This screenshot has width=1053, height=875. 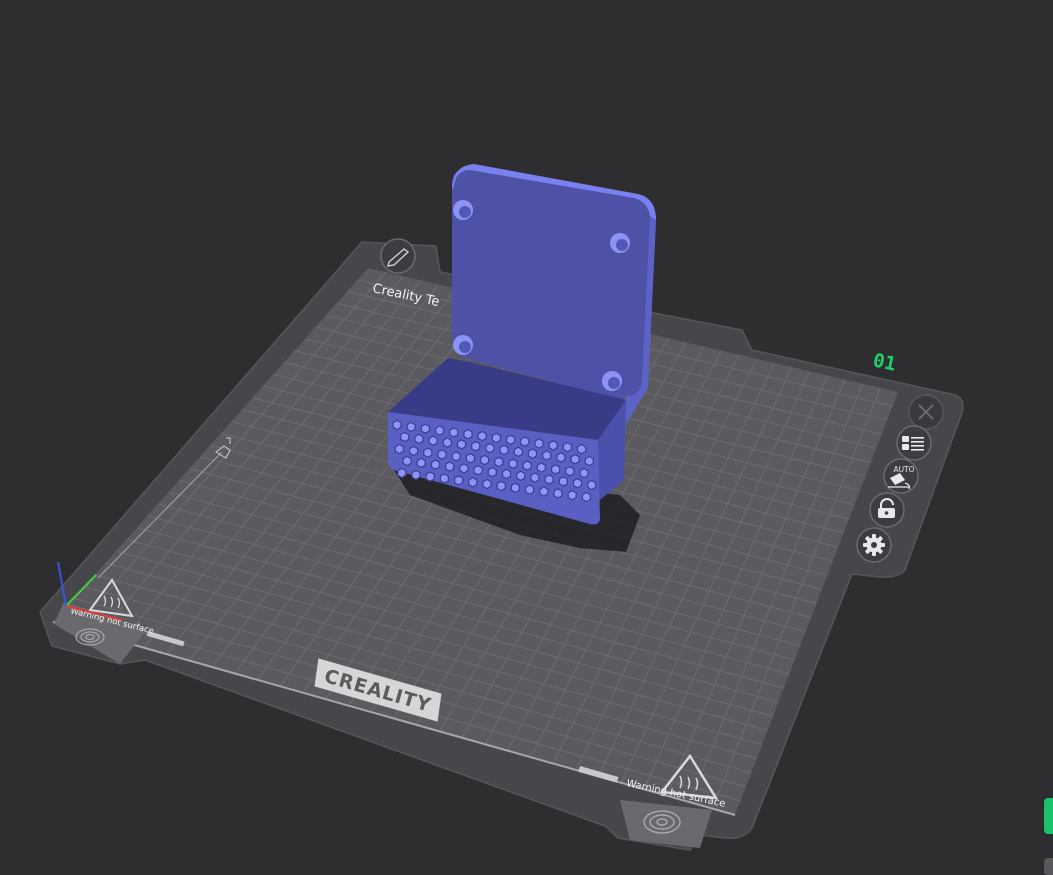 What do you see at coordinates (1048, 866) in the screenshot?
I see `sidebar-collapse-handle` at bounding box center [1048, 866].